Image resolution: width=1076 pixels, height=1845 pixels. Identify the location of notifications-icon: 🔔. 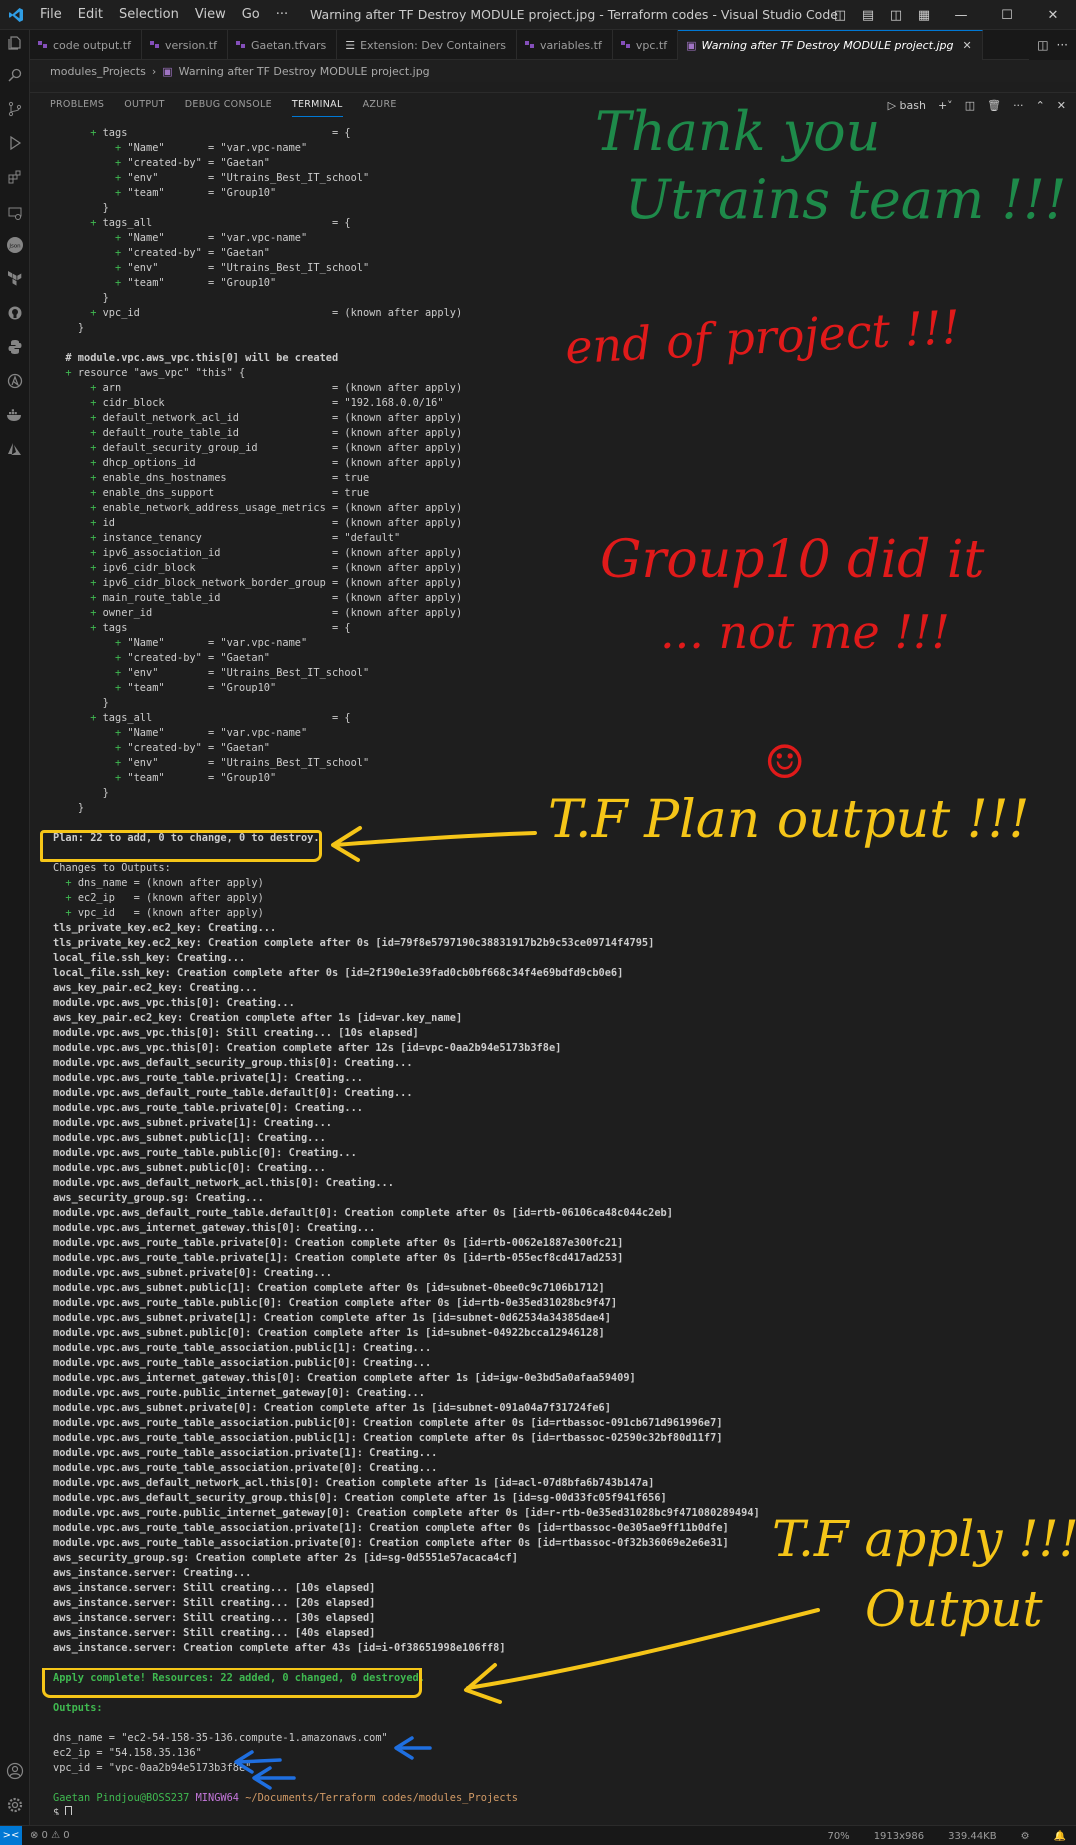
(1060, 1836).